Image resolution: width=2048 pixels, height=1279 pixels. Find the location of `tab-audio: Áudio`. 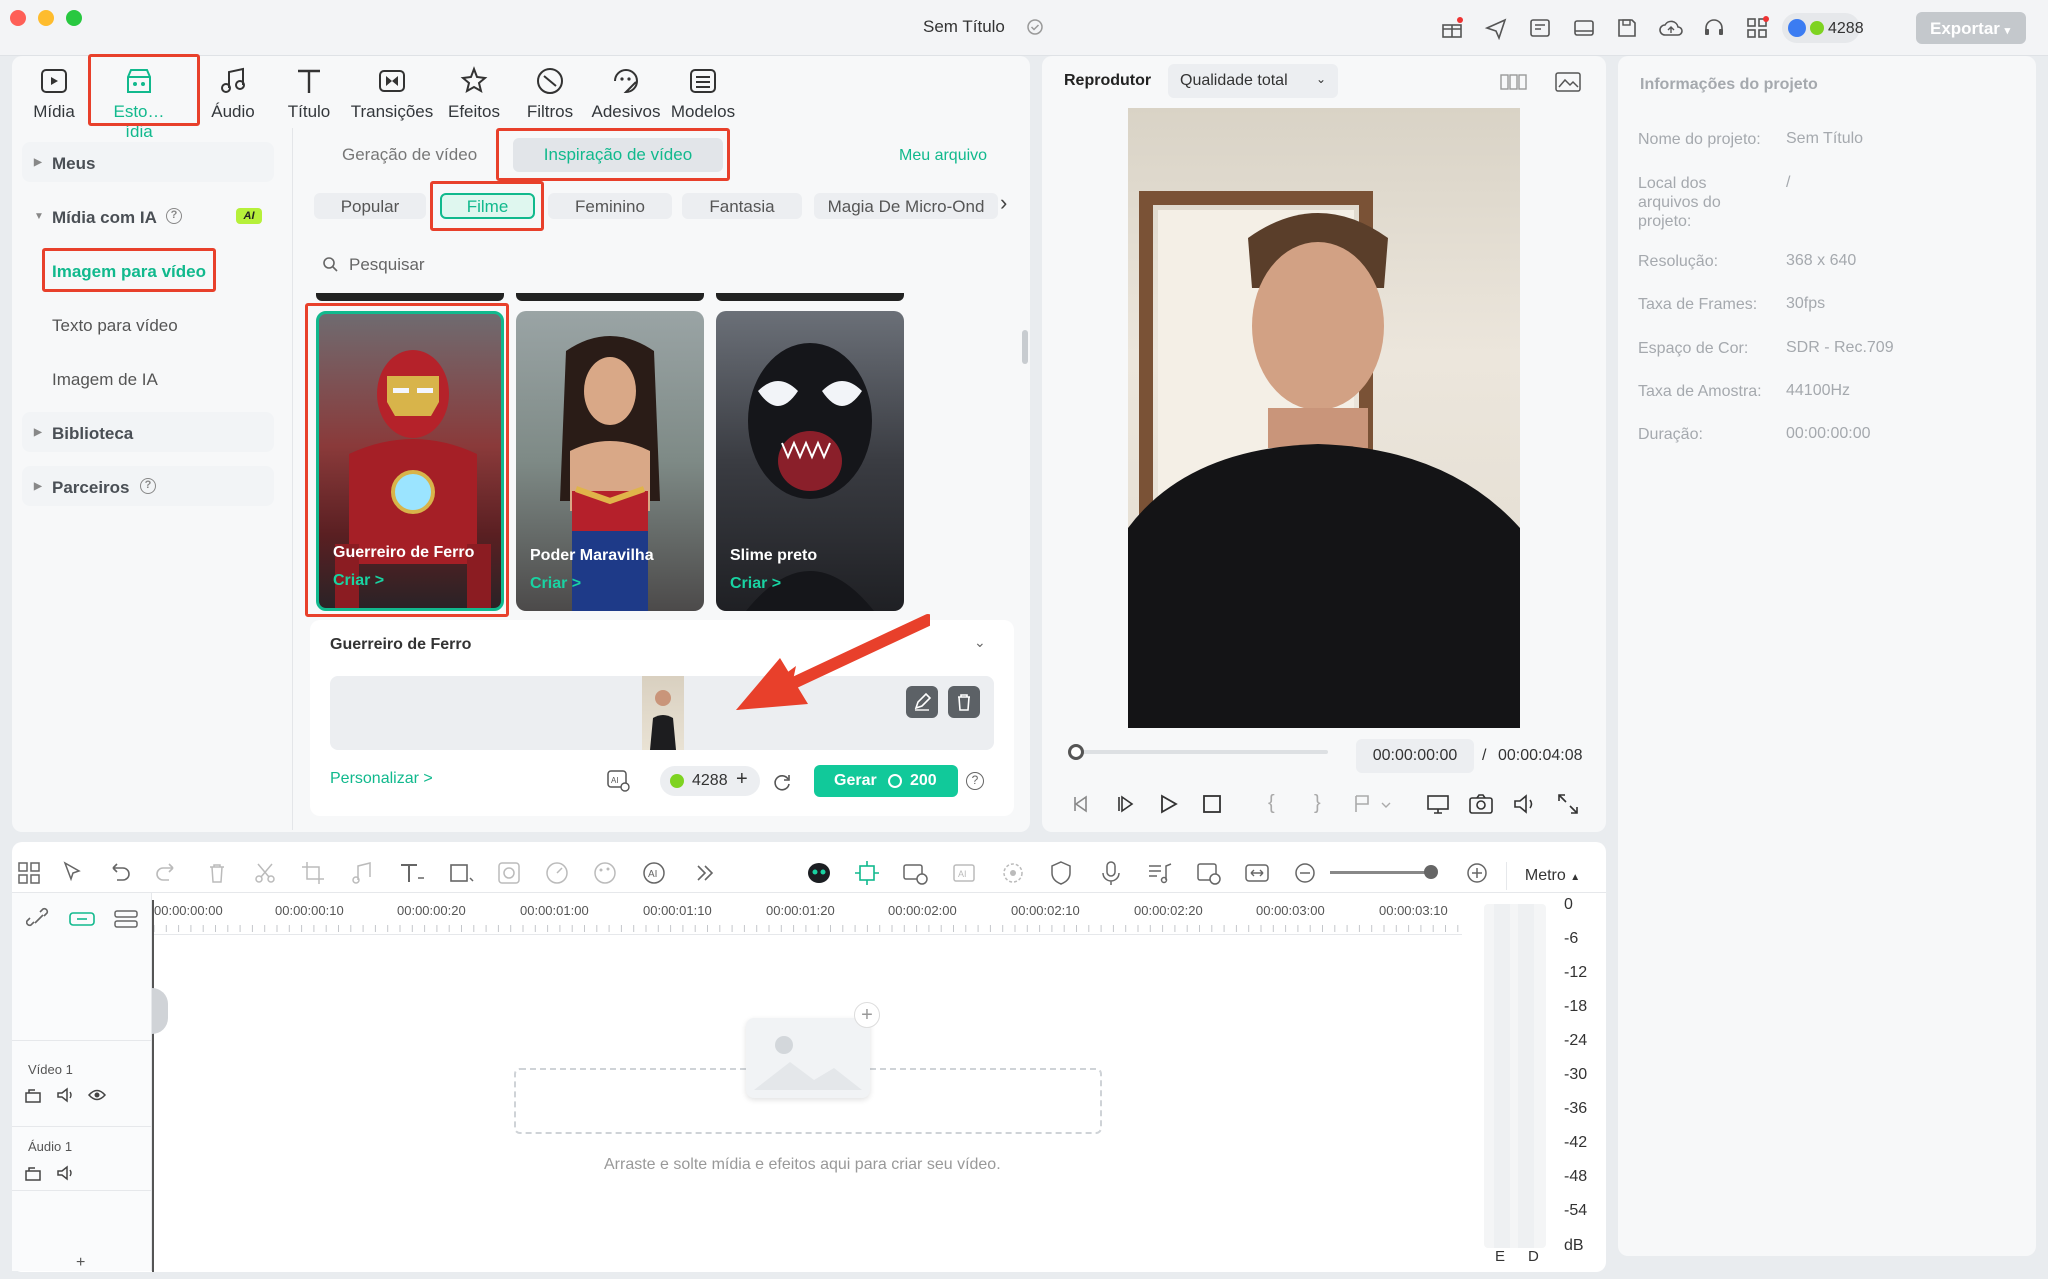

tab-audio: Áudio is located at coordinates (233, 93).